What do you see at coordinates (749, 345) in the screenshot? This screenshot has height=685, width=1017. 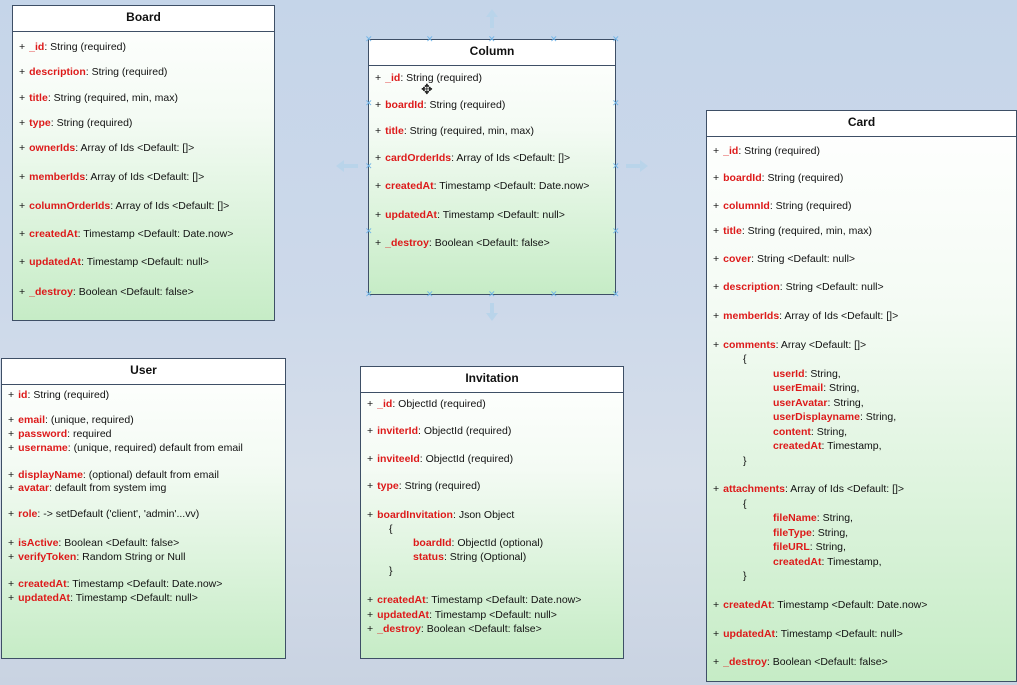 I see `field-name: comments` at bounding box center [749, 345].